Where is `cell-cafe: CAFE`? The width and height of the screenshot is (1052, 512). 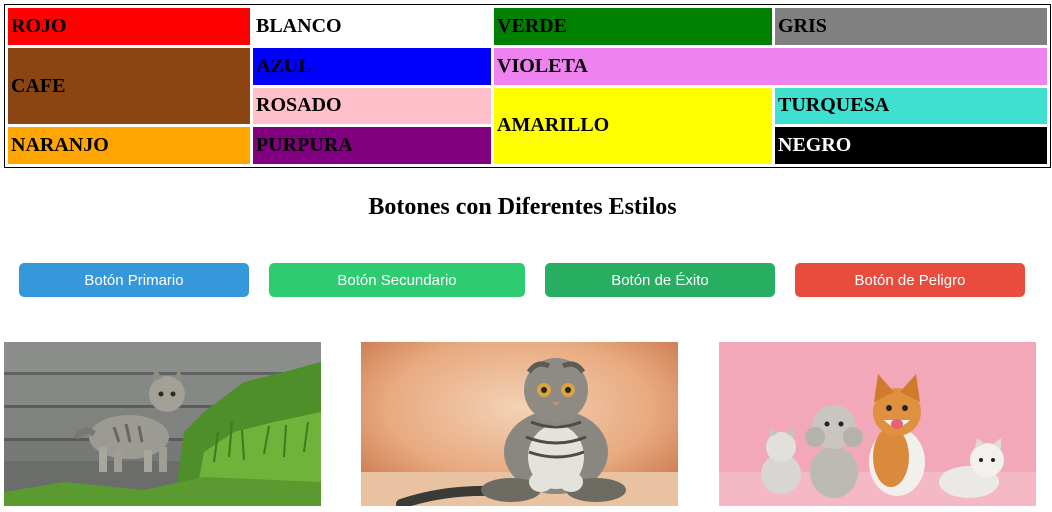
cell-cafe: CAFE is located at coordinates (129, 86).